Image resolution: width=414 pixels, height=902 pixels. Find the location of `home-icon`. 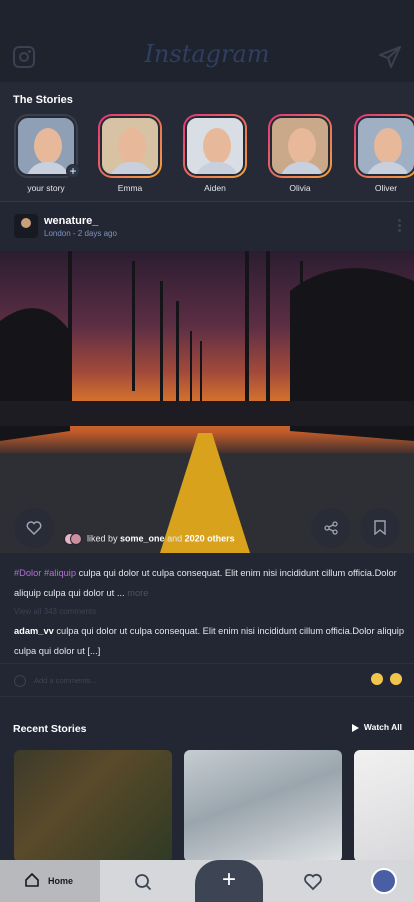

home-icon is located at coordinates (32, 880).